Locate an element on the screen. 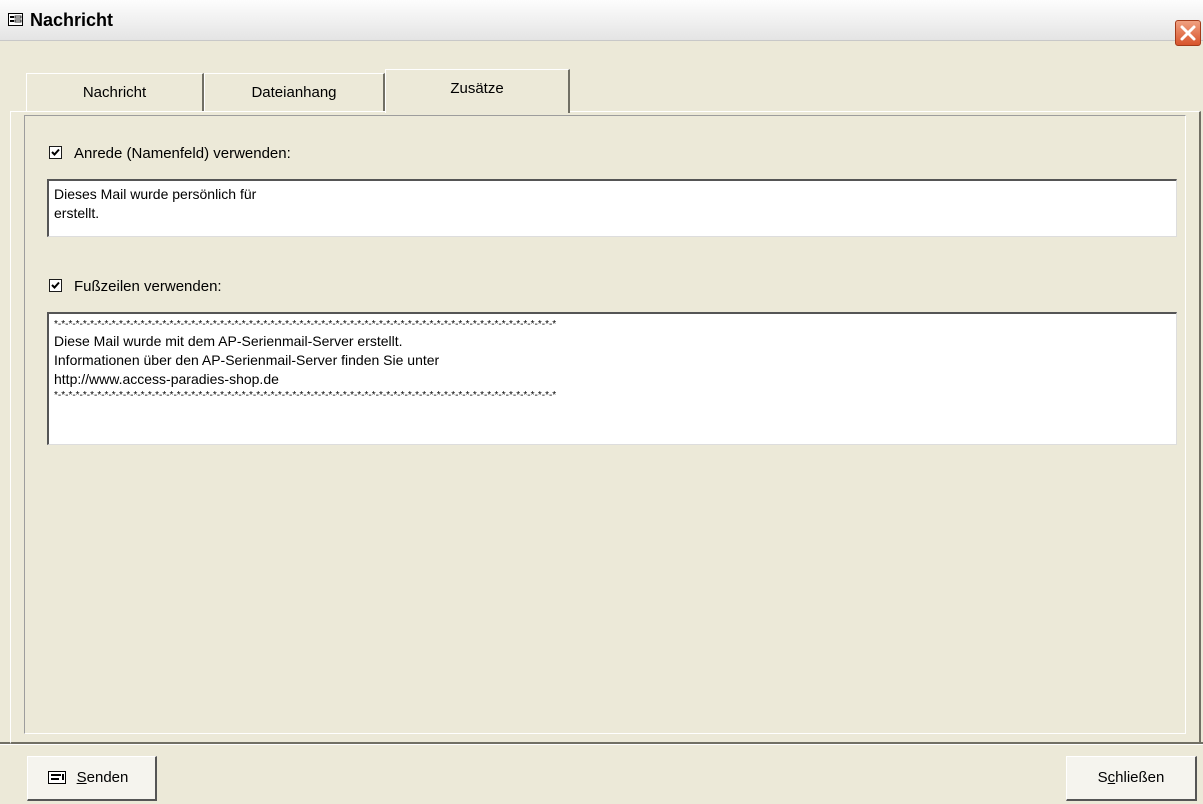  tab-dateianhang: Dateianhang is located at coordinates (294, 92).